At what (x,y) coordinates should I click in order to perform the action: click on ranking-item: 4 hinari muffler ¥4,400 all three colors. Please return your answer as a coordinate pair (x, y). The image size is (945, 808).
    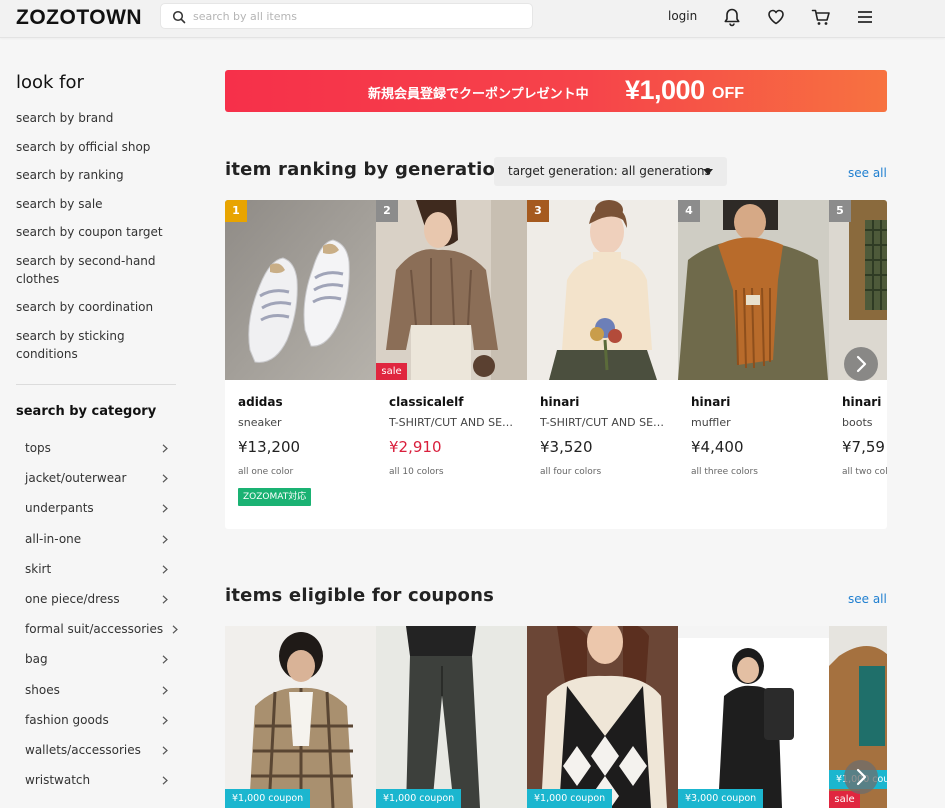
    Looking at the image, I should click on (753, 364).